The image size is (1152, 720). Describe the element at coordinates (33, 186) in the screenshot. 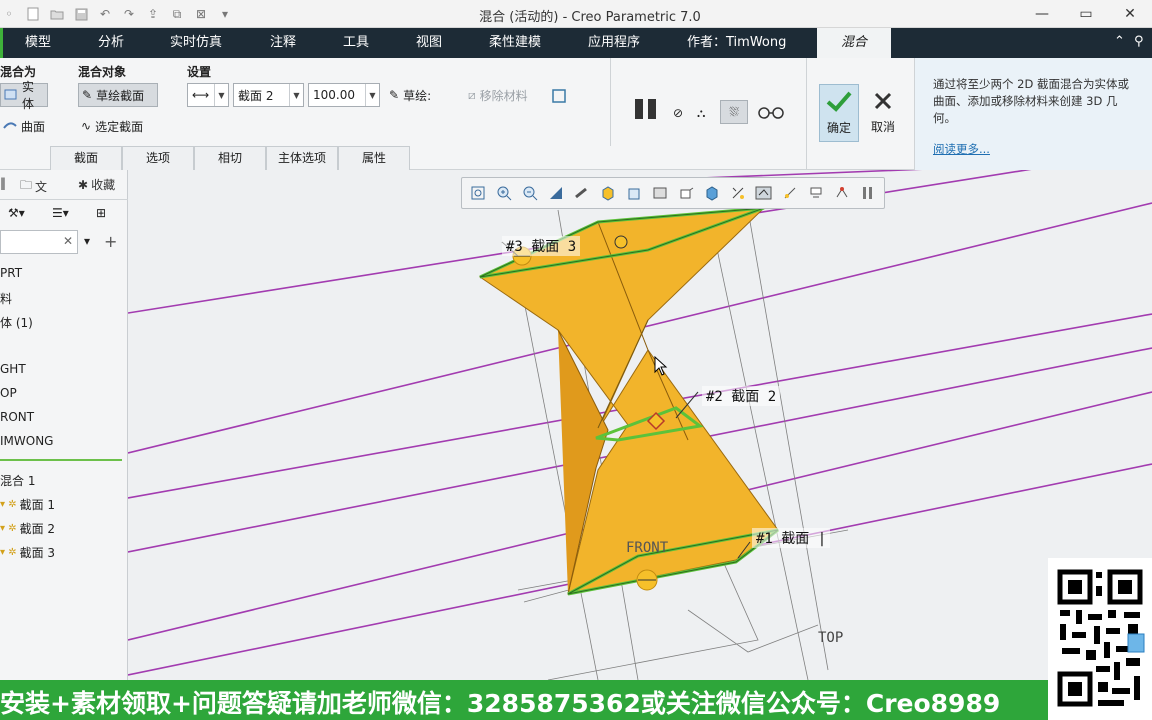

I see `tab-folder-browser: 🗀 文` at that location.